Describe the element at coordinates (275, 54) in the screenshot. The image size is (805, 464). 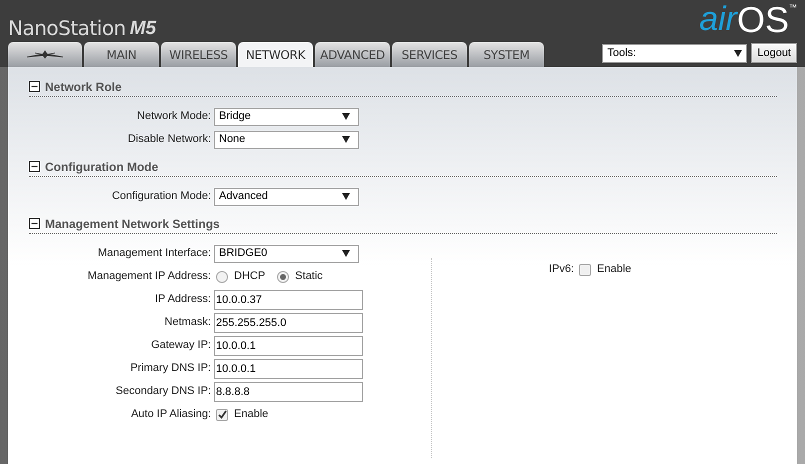
I see `tab: NETWORK` at that location.